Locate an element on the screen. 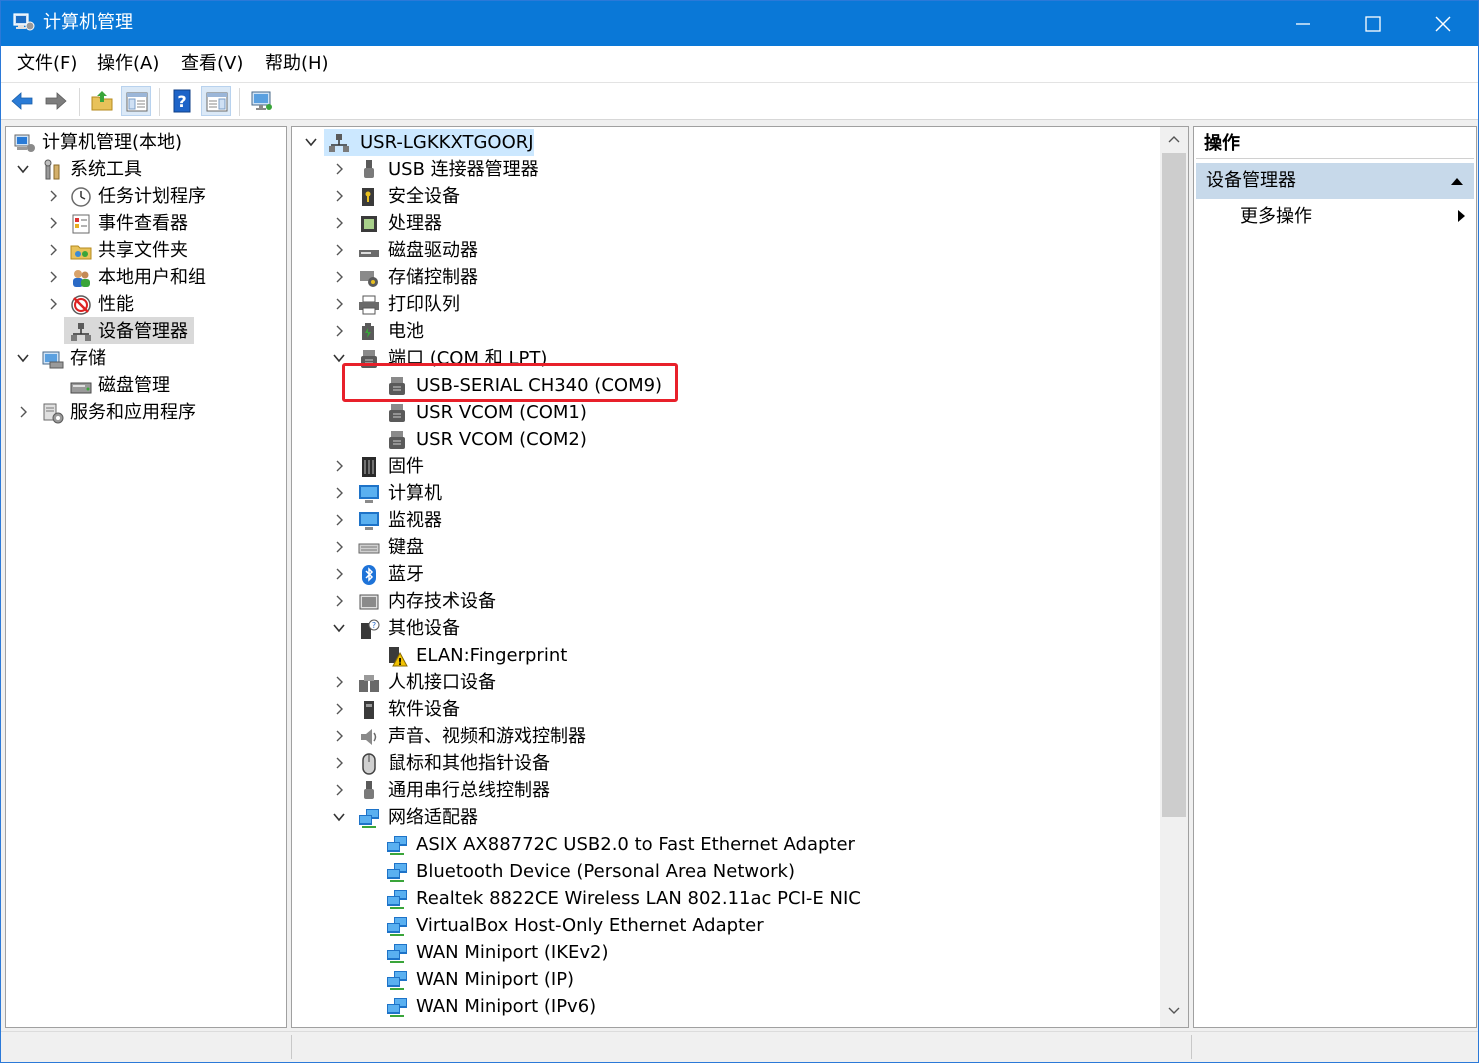 The width and height of the screenshot is (1479, 1063). close-icon is located at coordinates (1443, 24).